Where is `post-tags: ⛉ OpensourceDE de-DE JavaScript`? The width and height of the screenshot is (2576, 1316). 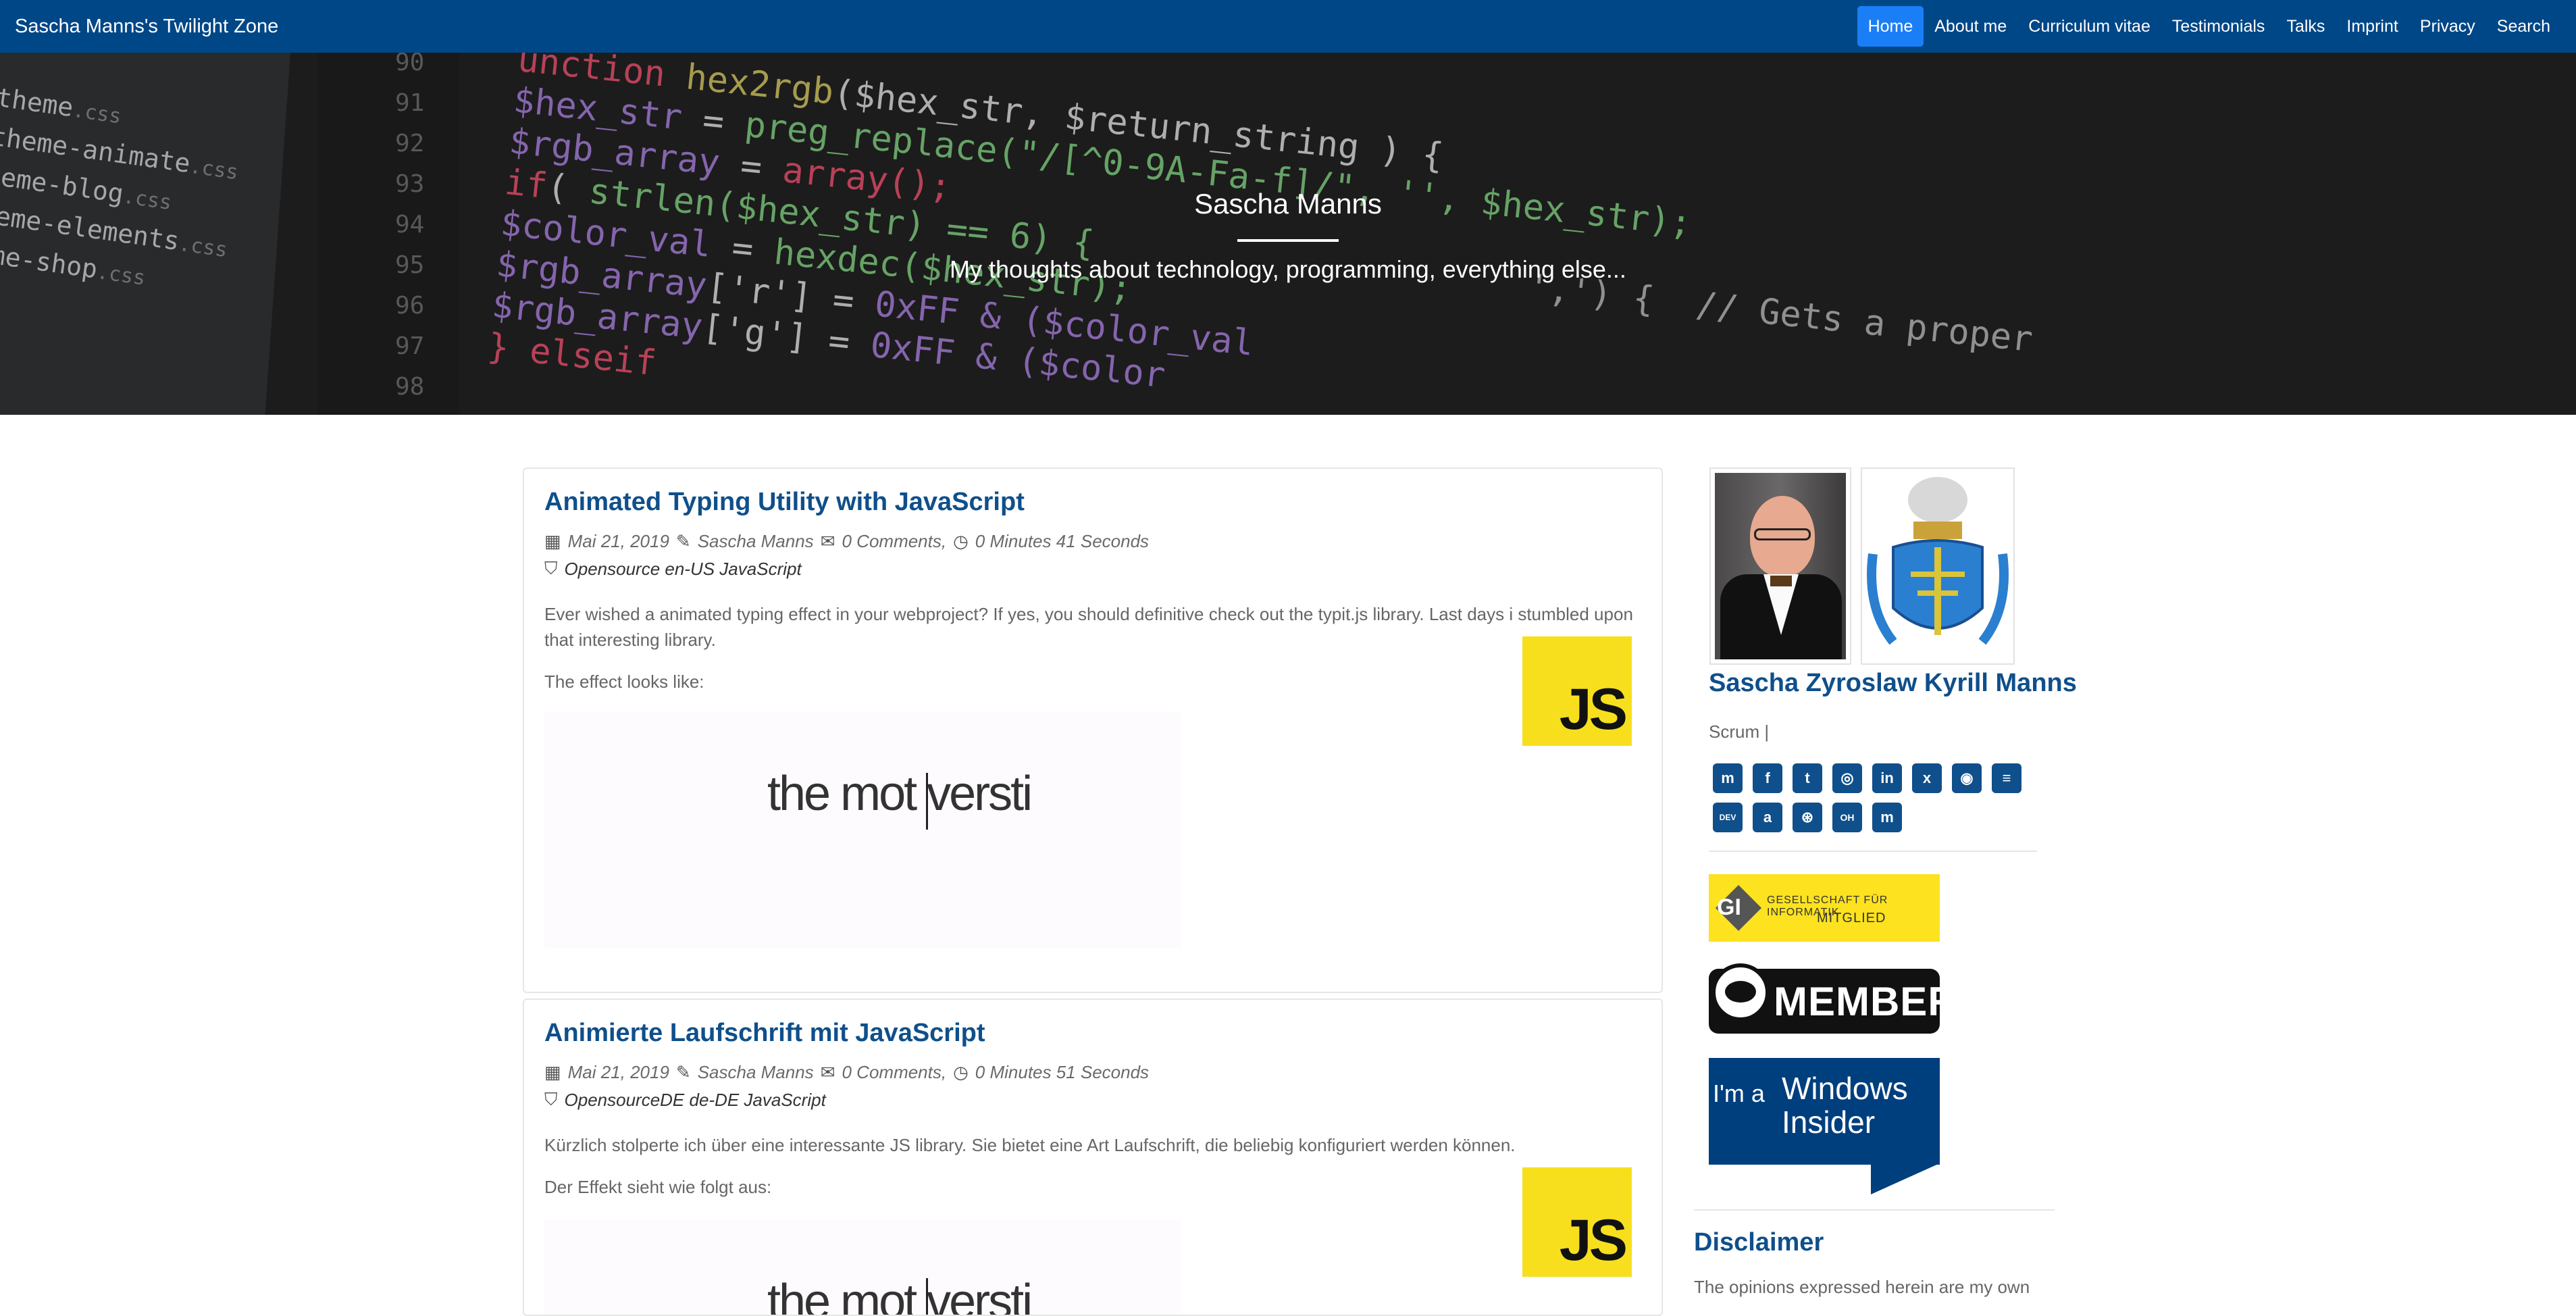
post-tags: ⛉ OpensourceDE de-DE JavaScript is located at coordinates (685, 1100).